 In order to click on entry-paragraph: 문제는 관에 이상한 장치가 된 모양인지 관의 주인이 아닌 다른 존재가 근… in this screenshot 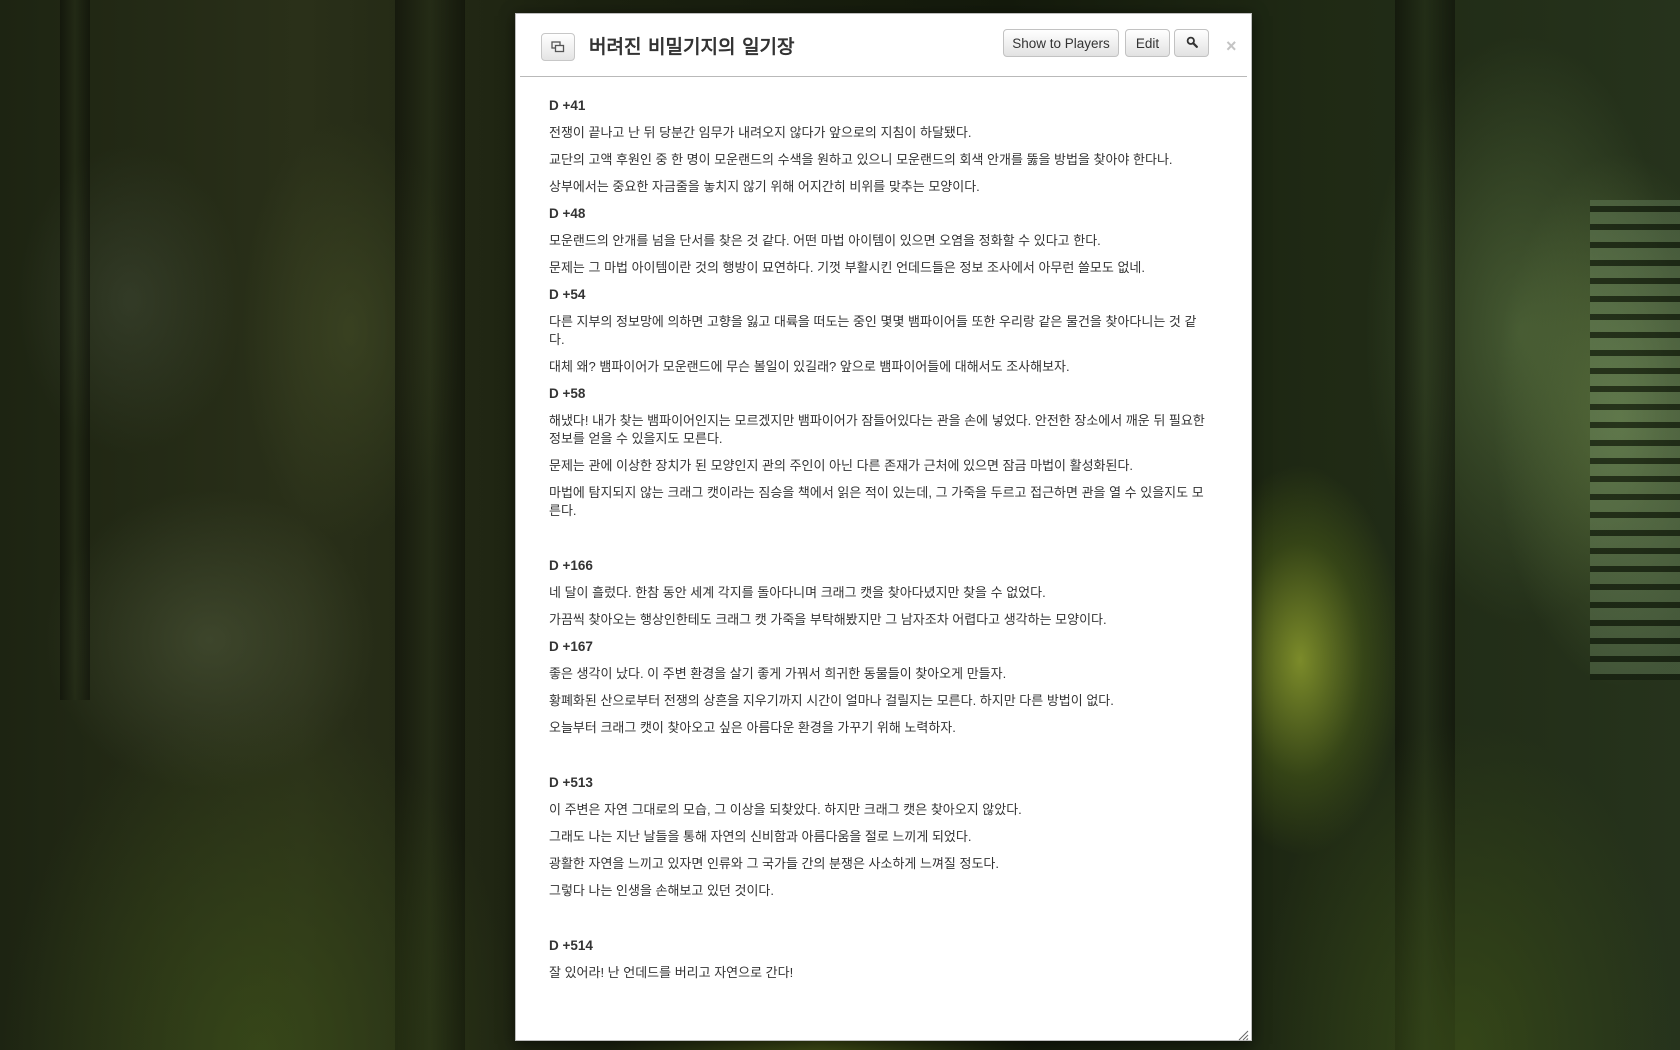, I will do `click(841, 465)`.